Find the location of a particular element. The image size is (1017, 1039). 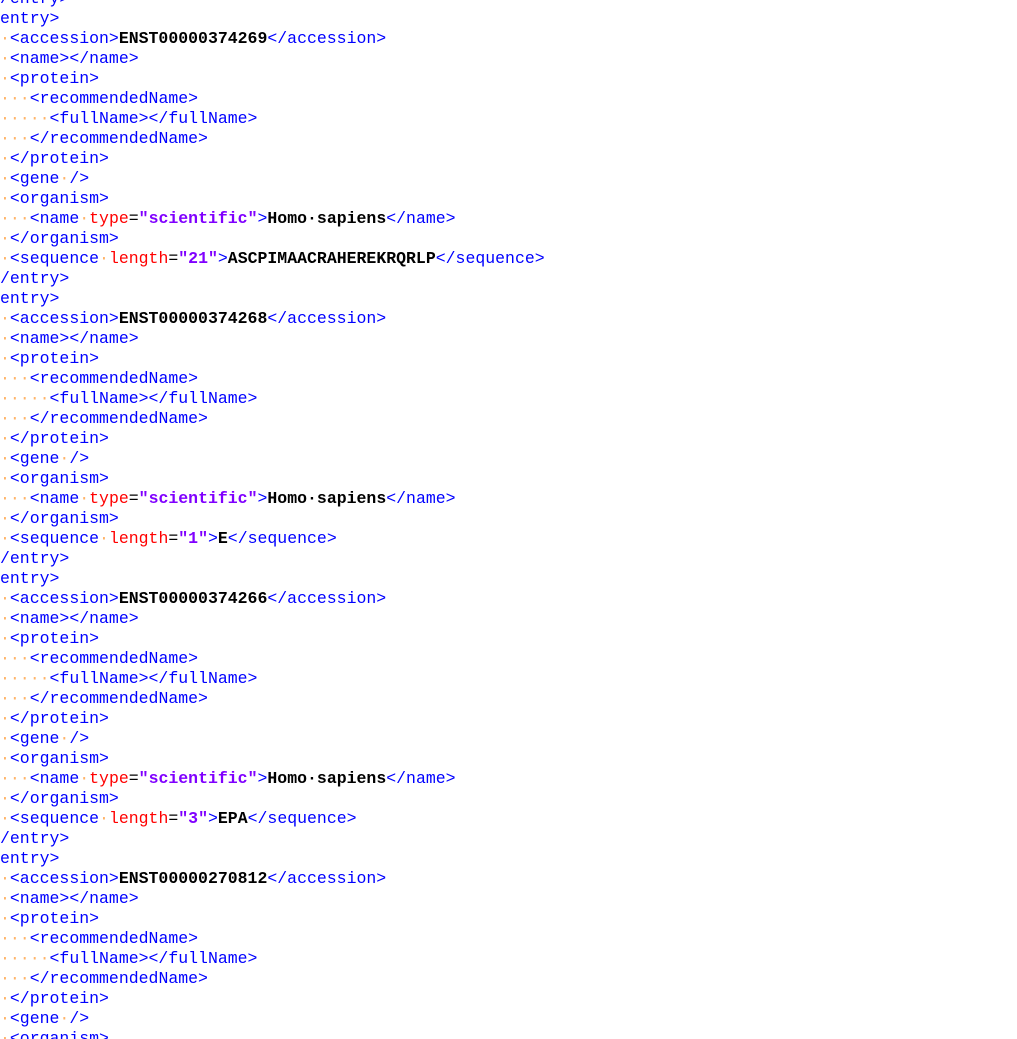

sequence-length: 21 is located at coordinates (198, 258).